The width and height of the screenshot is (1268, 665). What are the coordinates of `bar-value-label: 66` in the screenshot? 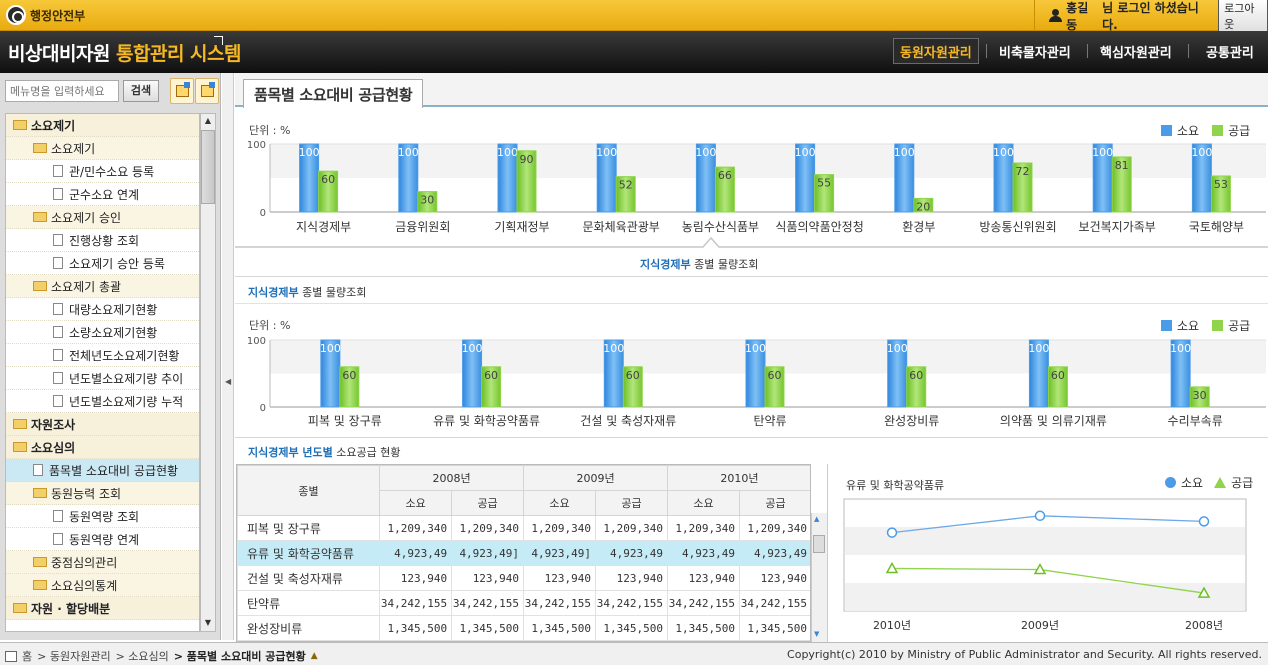 It's located at (725, 175).